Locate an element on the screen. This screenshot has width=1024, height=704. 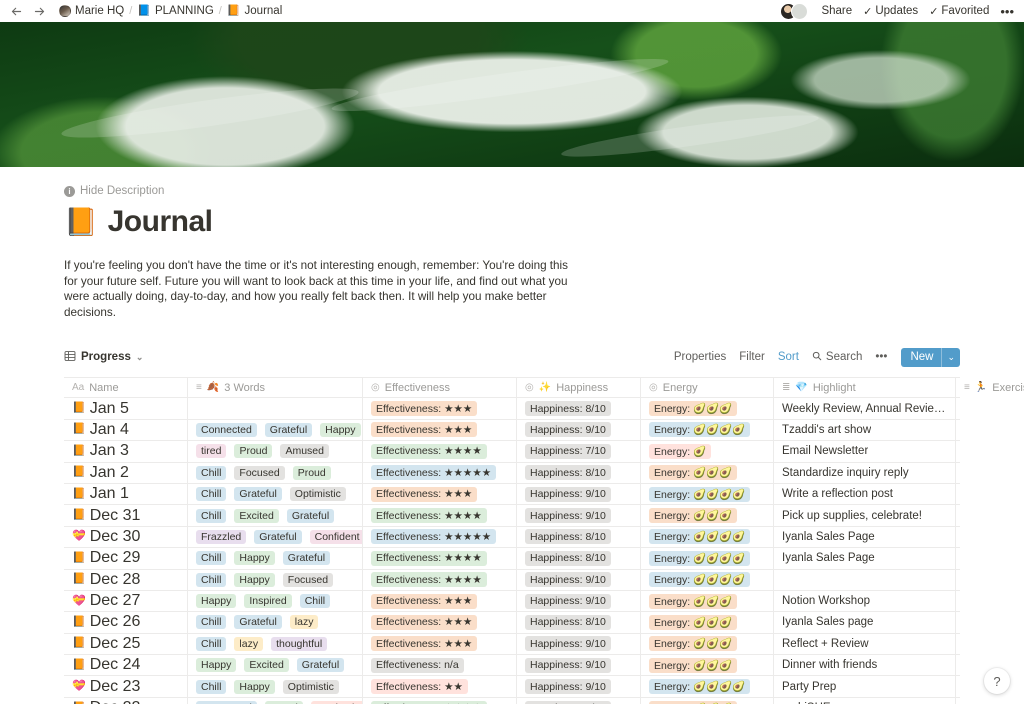
share-button: Share is located at coordinates (836, 11).